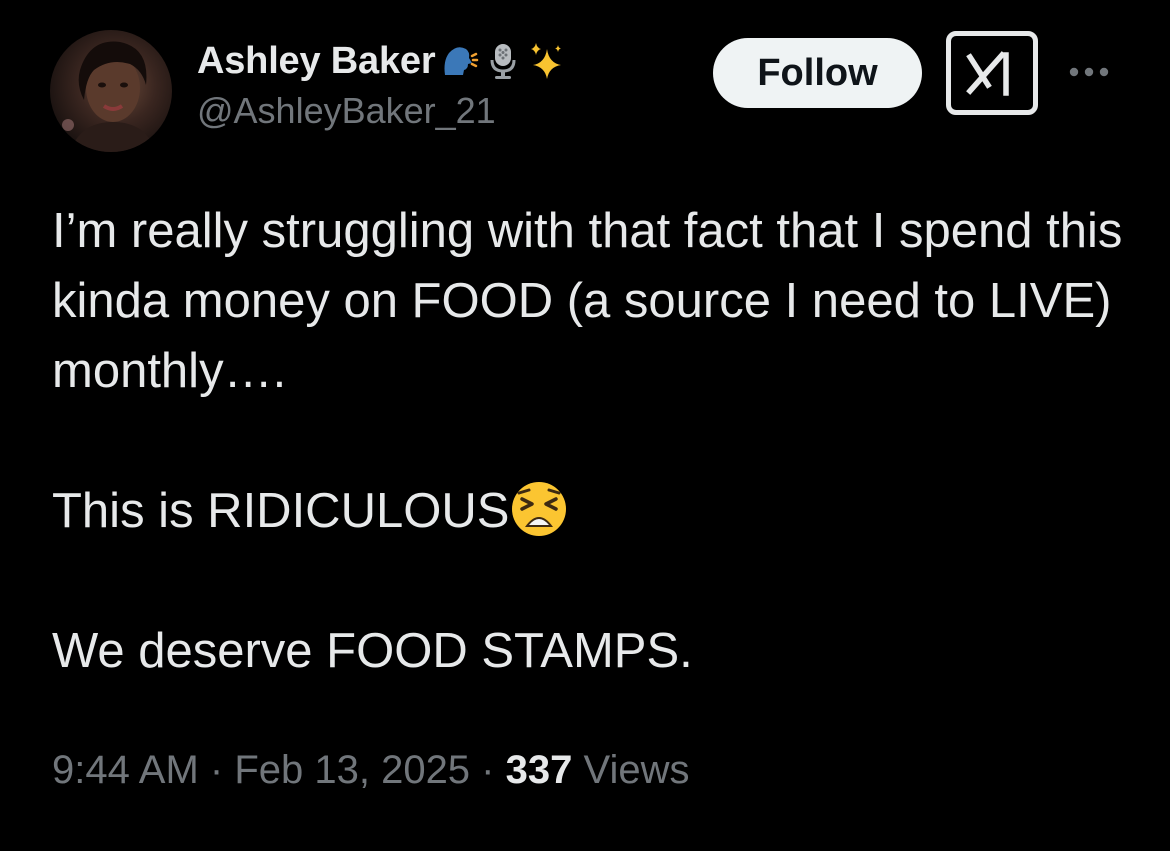  I want to click on tweet-date: Feb 13, 2025, so click(352, 770).